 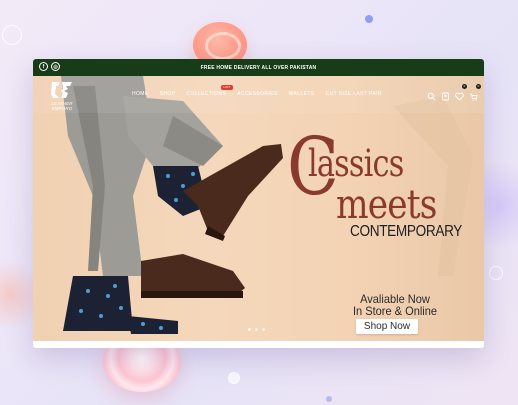 I want to click on slider-pagination, so click(x=256, y=329).